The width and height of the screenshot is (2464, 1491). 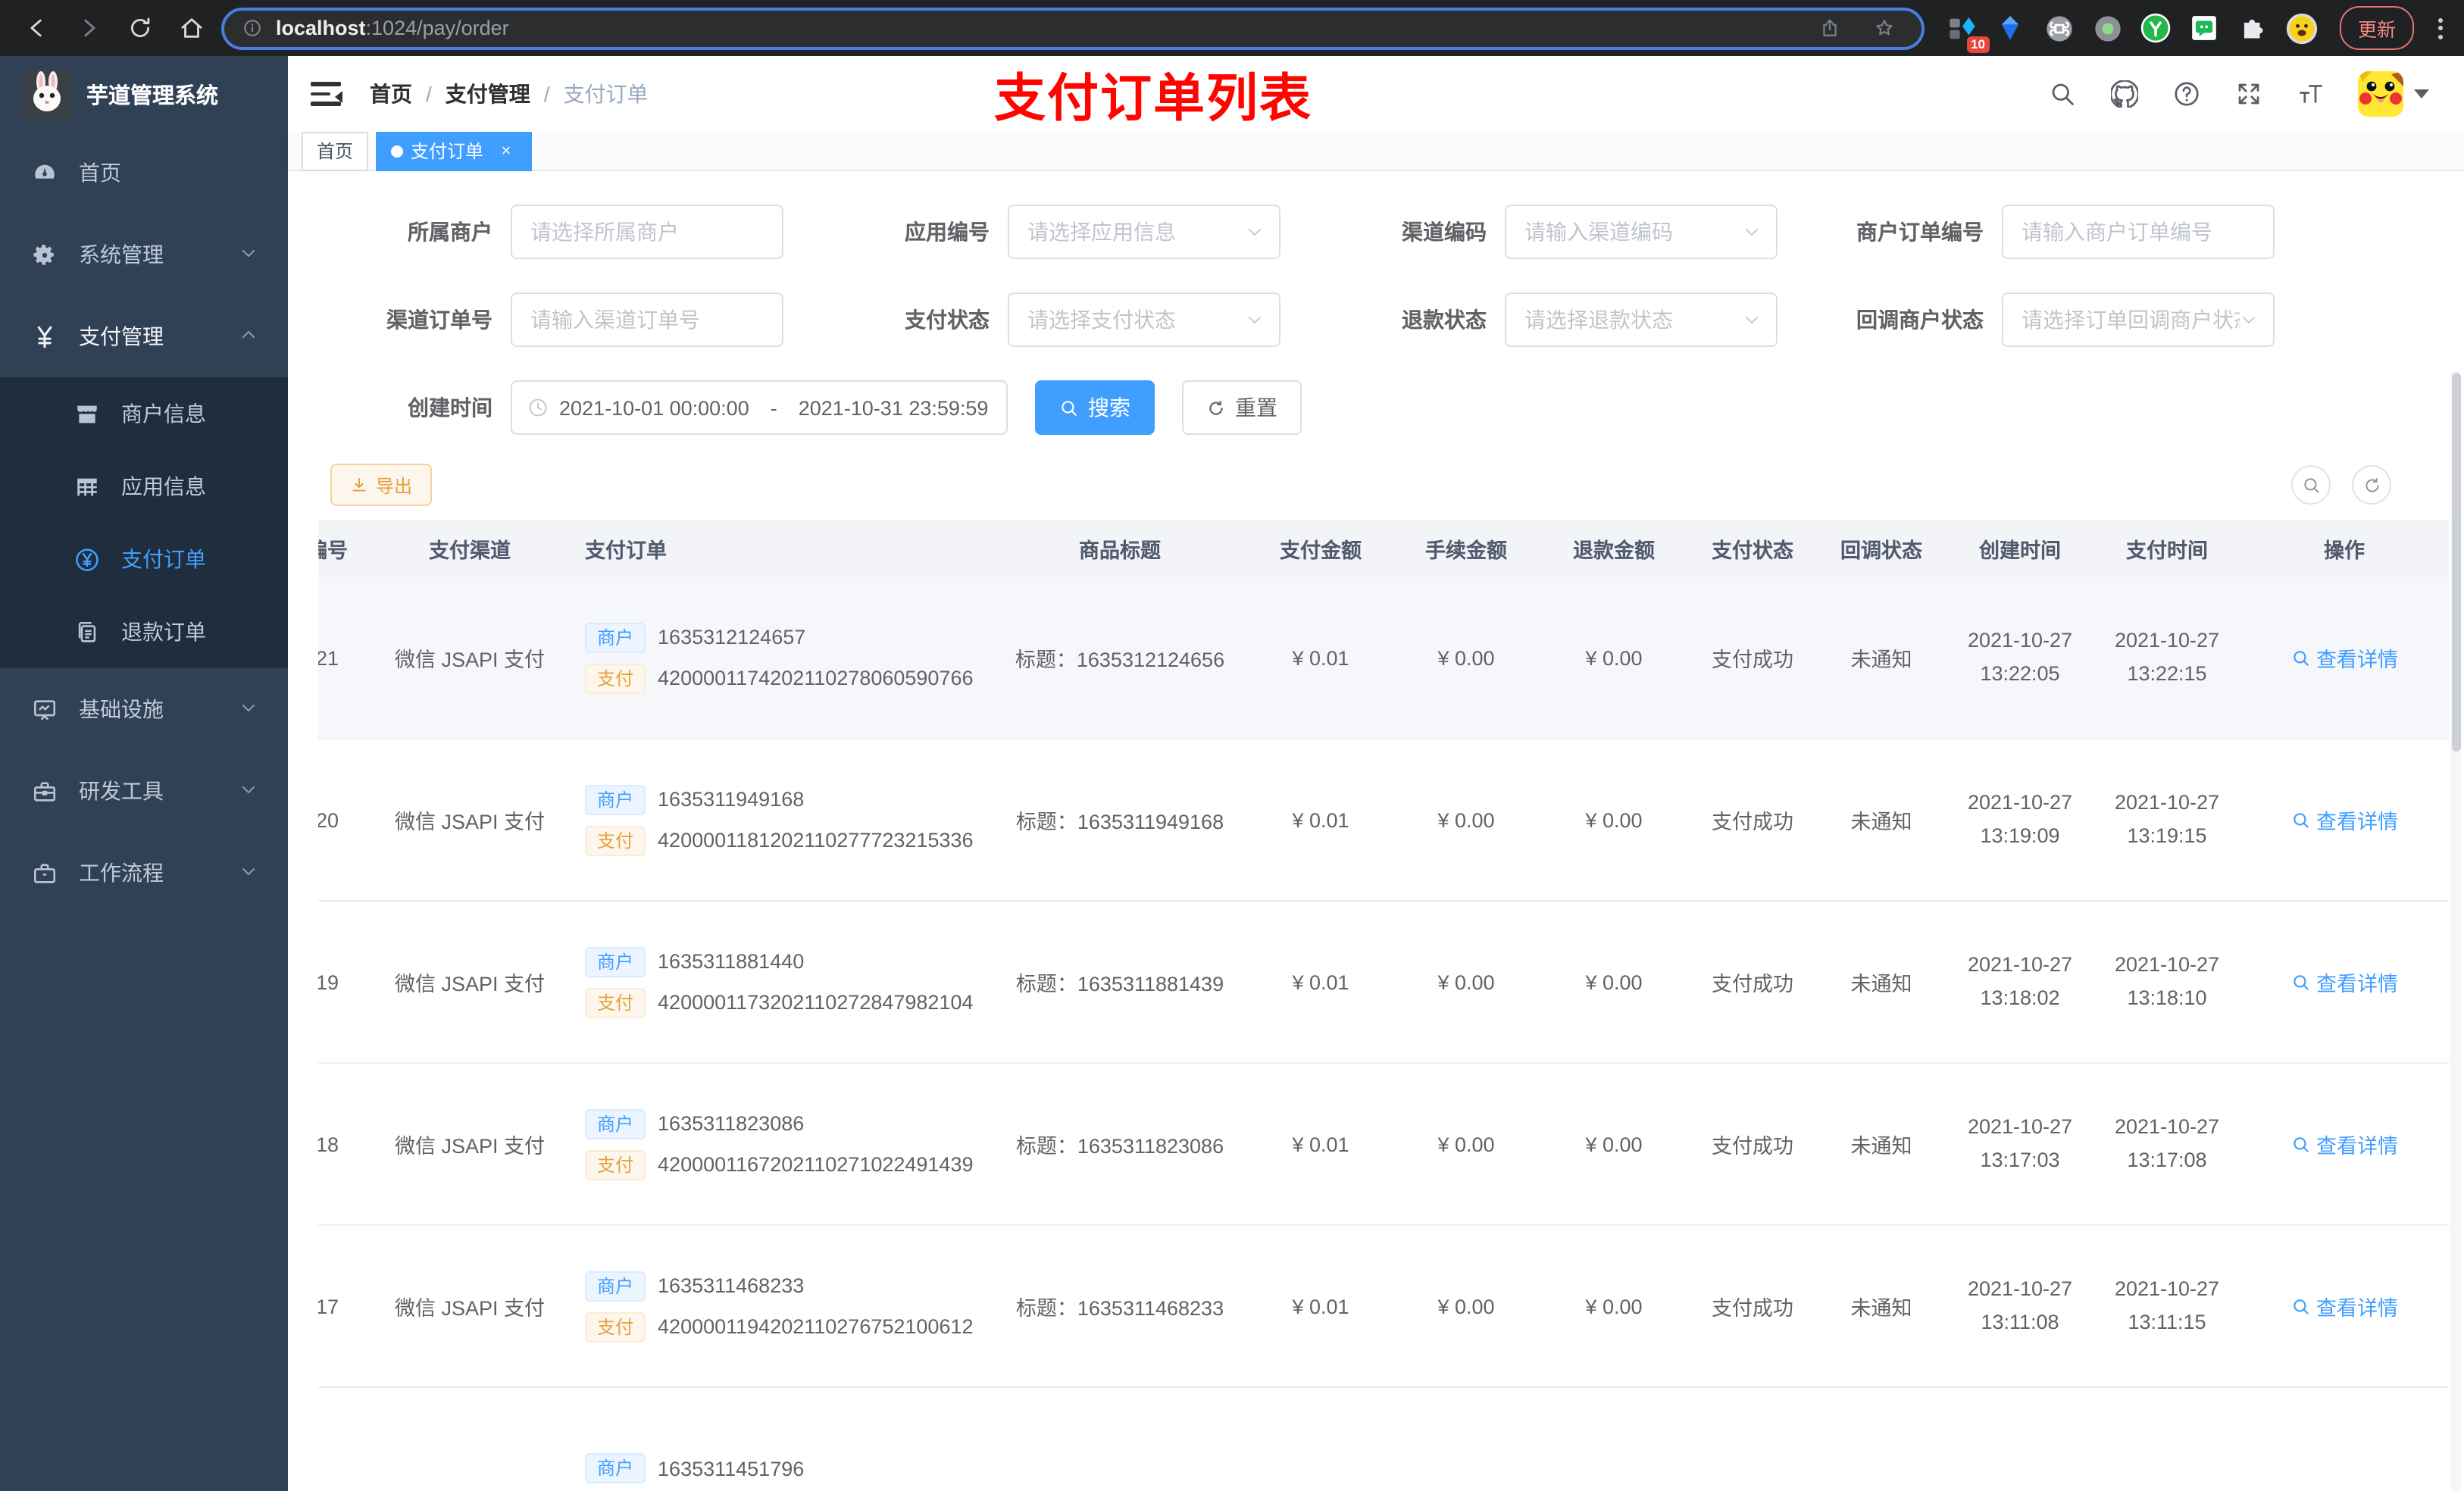 I want to click on url-text: localhost:1024/pay/order, so click(x=1036, y=28).